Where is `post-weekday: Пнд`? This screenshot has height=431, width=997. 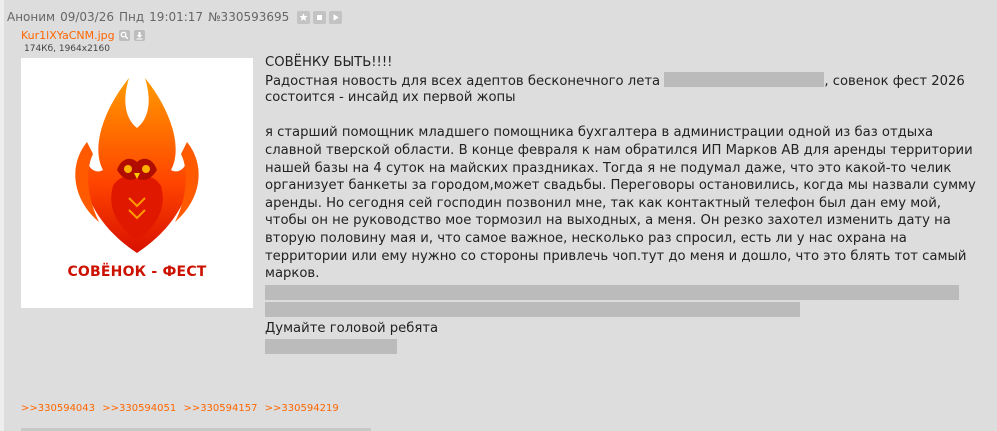 post-weekday: Пнд is located at coordinates (132, 17).